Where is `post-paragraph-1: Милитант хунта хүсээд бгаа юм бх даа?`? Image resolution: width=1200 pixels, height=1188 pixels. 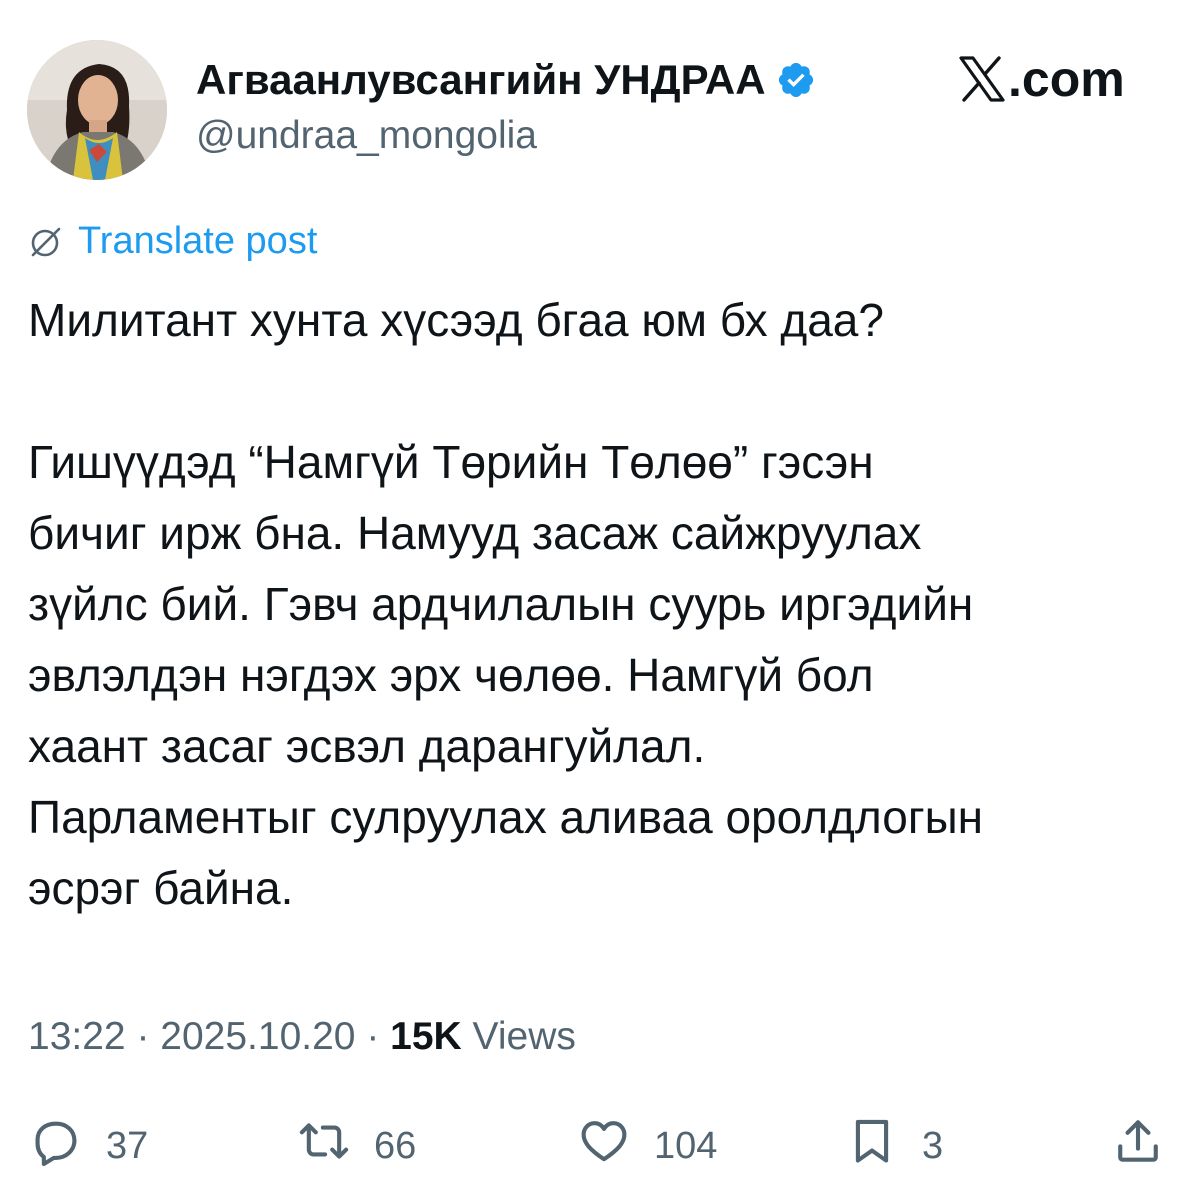 post-paragraph-1: Милитант хунта хүсээд бгаа юм бх даа? is located at coordinates (456, 320).